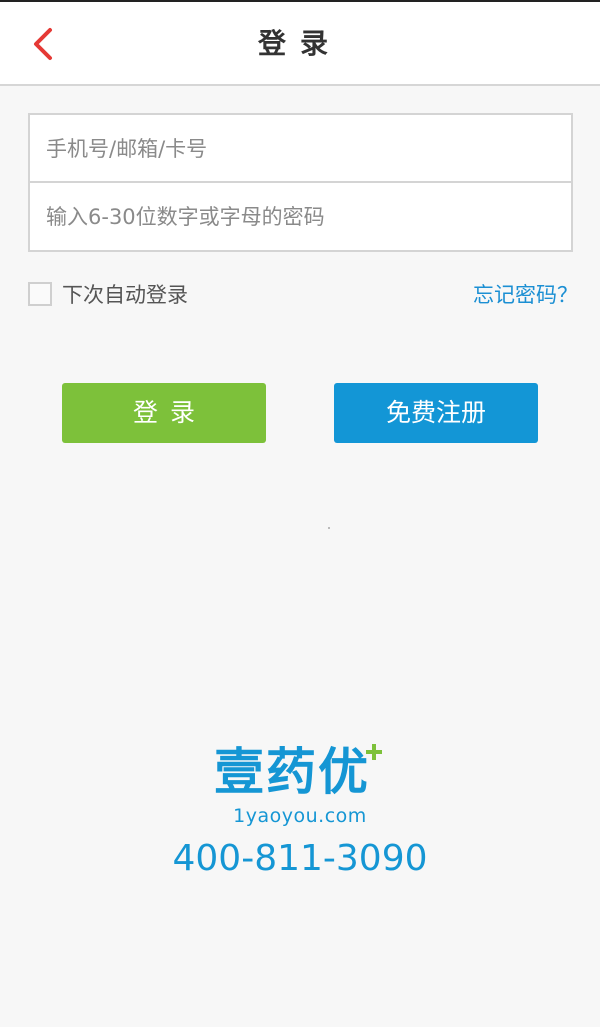 The height and width of the screenshot is (1027, 600). Describe the element at coordinates (300, 859) in the screenshot. I see `hotline-number: 400-811-3090` at that location.